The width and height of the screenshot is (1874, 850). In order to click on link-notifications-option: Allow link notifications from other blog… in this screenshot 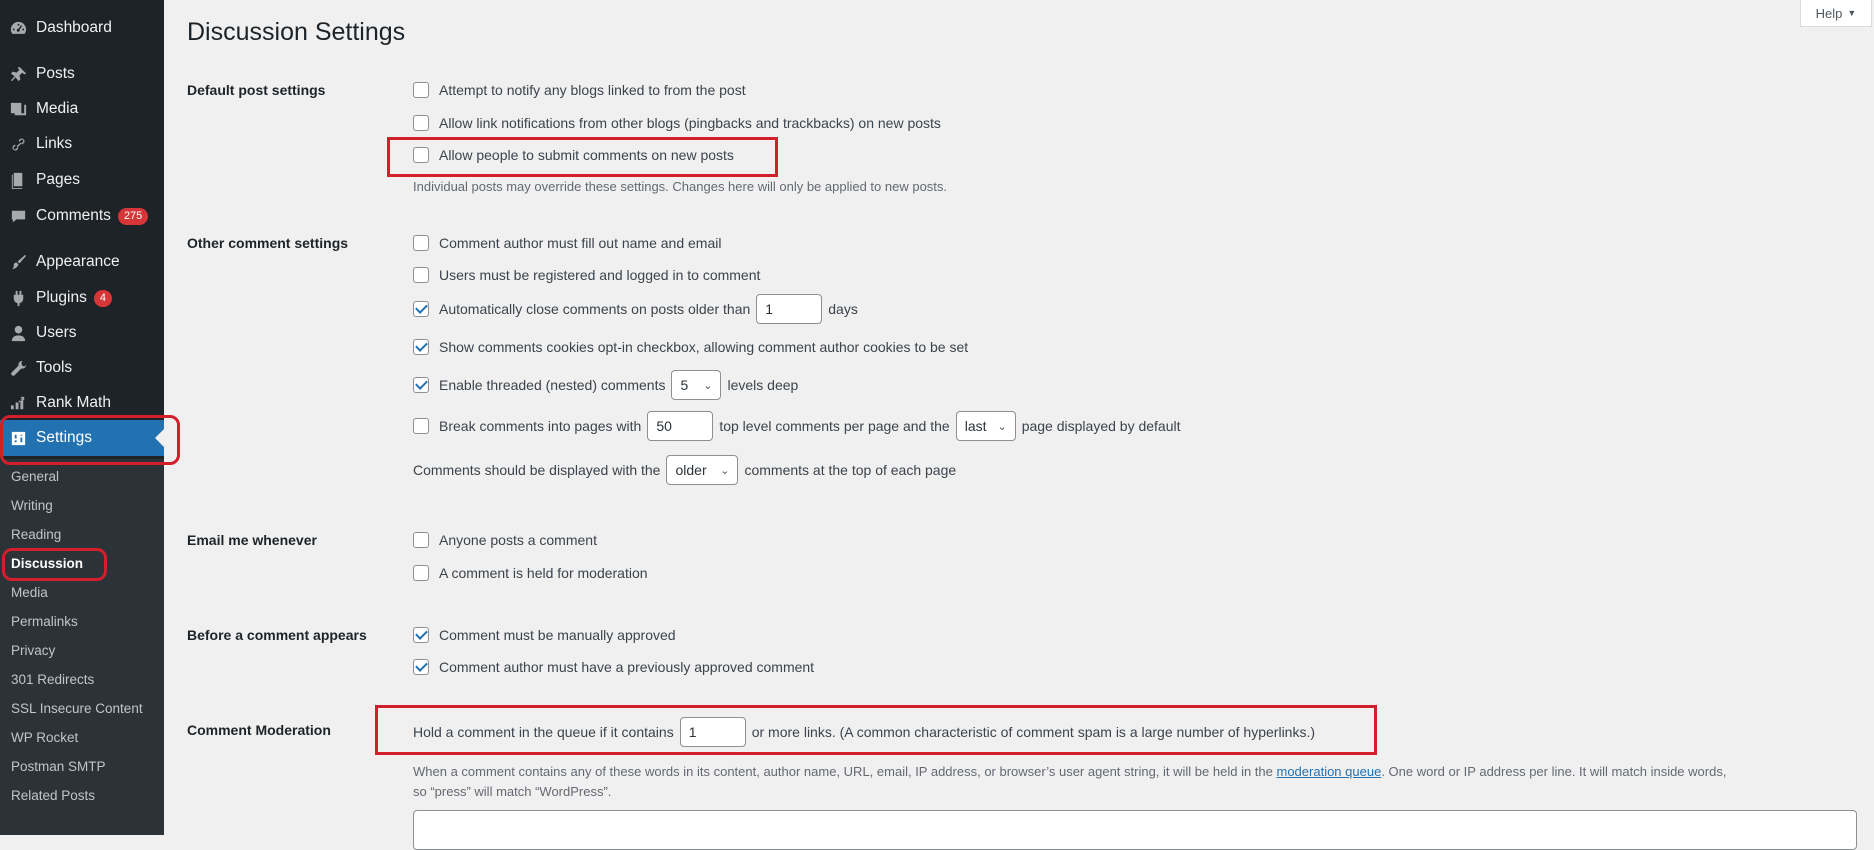, I will do `click(677, 123)`.